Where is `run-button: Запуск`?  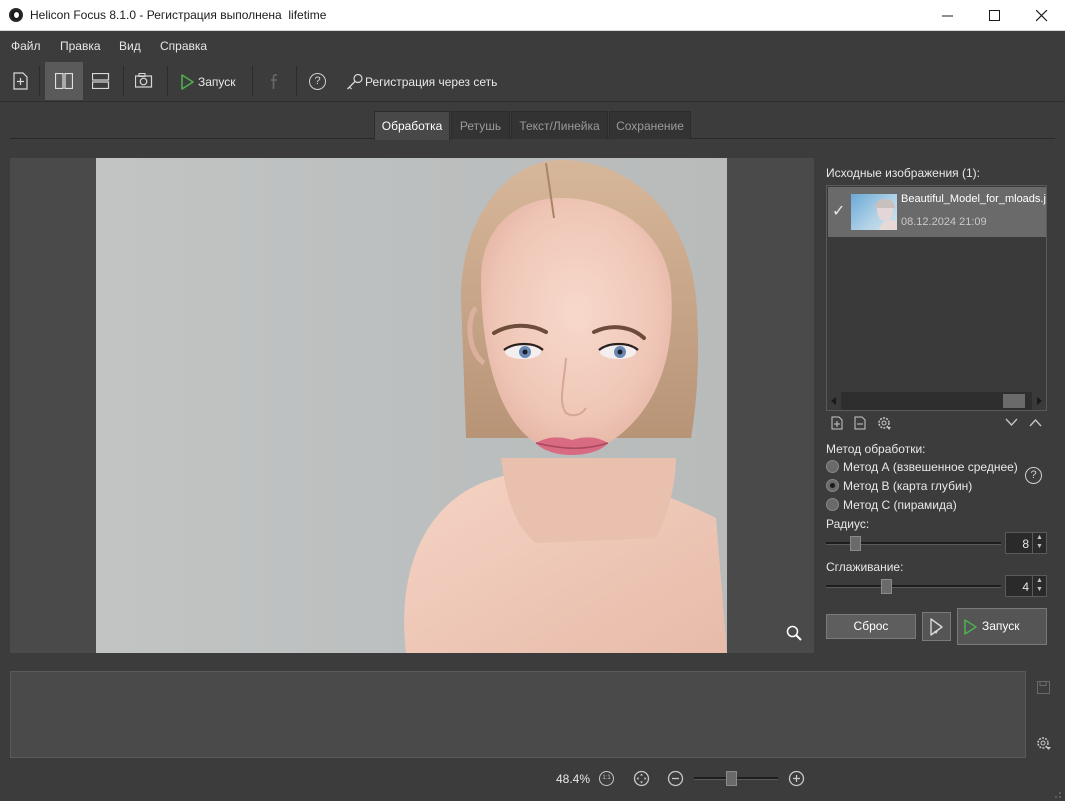
run-button: Запуск is located at coordinates (1002, 626).